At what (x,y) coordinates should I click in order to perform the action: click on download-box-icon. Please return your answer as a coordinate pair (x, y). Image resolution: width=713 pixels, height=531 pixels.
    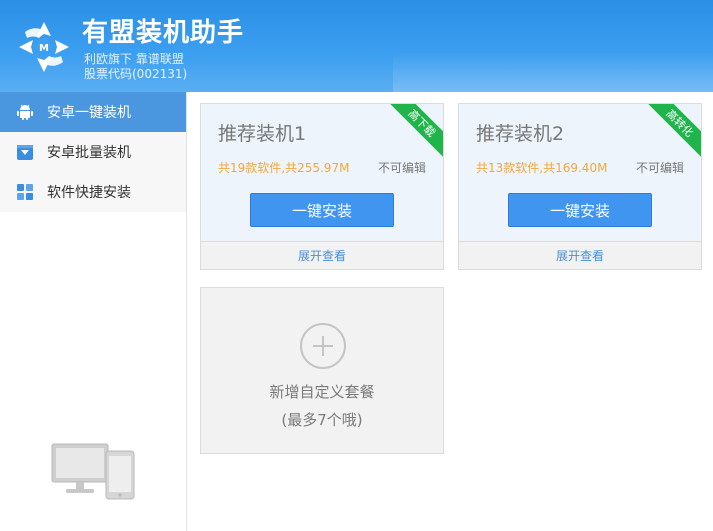
    Looking at the image, I should click on (25, 152).